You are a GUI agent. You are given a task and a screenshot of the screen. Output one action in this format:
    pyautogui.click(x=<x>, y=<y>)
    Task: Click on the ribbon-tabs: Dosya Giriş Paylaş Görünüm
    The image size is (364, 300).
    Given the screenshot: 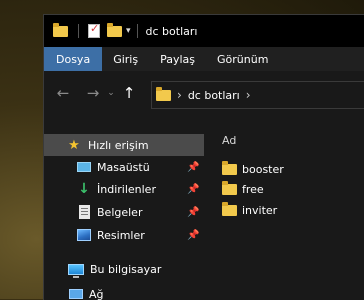 What is the action you would take?
    pyautogui.click(x=204, y=59)
    